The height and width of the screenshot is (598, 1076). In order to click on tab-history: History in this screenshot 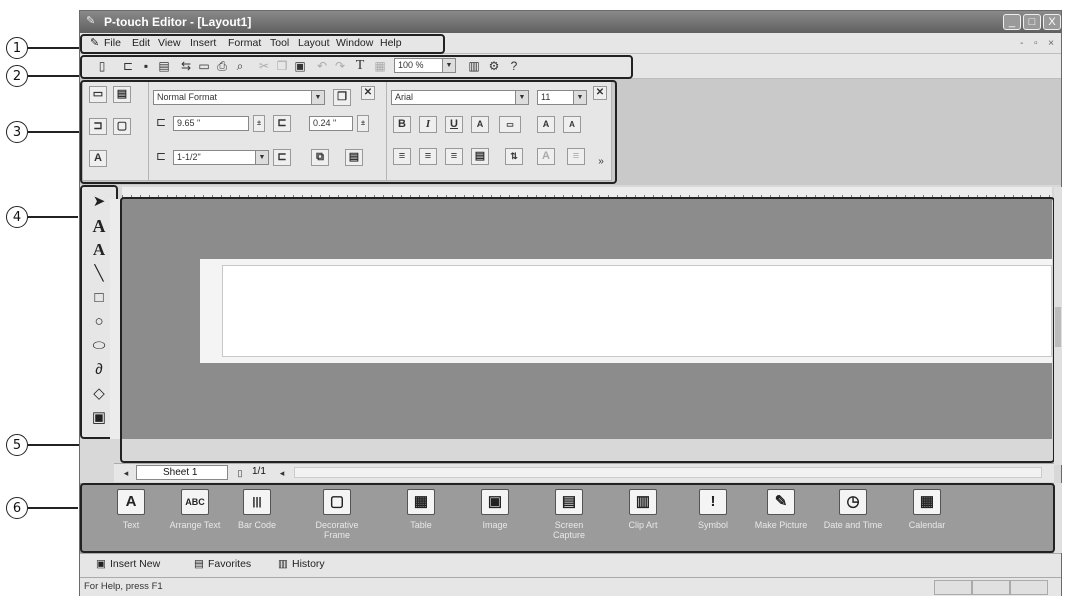, I will do `click(308, 564)`.